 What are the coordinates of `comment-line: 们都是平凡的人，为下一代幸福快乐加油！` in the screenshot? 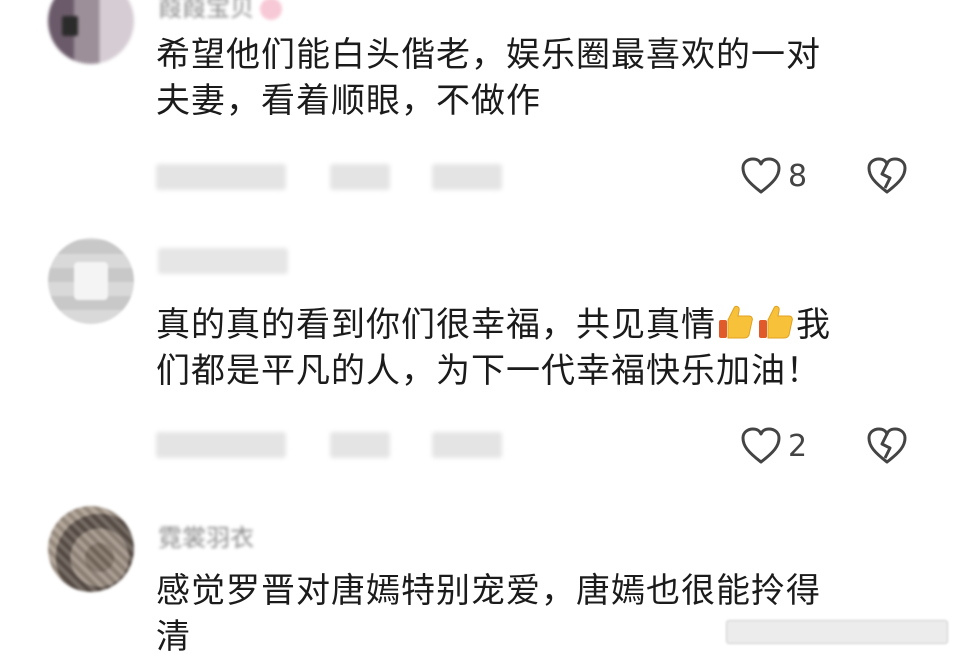 It's located at (488, 371).